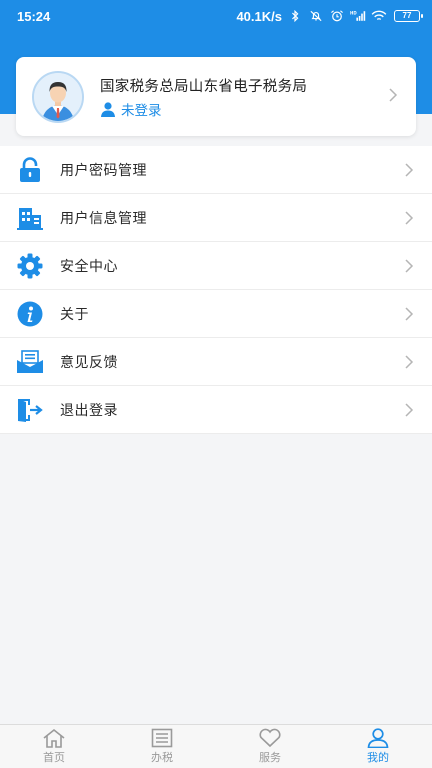 This screenshot has width=432, height=768. Describe the element at coordinates (89, 361) in the screenshot. I see `menu-item-label: 意见反馈` at that location.